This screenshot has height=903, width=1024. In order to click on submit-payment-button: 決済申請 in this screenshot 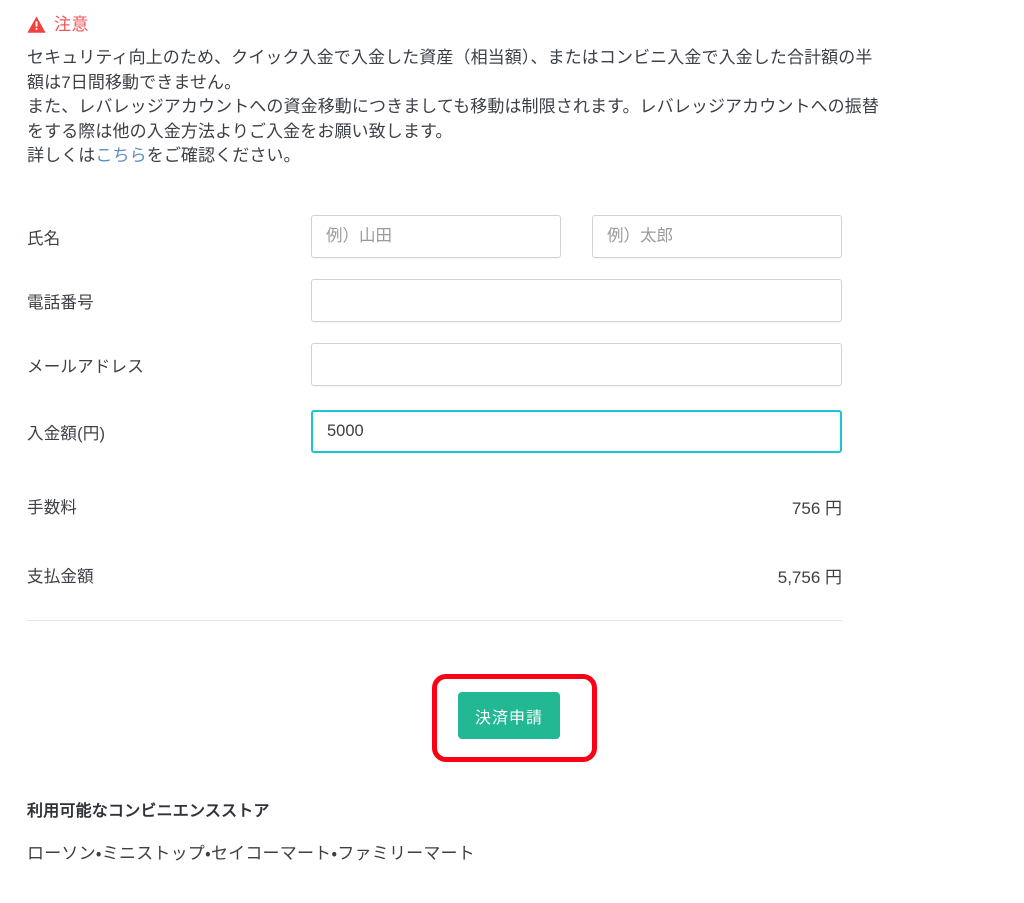, I will do `click(509, 715)`.